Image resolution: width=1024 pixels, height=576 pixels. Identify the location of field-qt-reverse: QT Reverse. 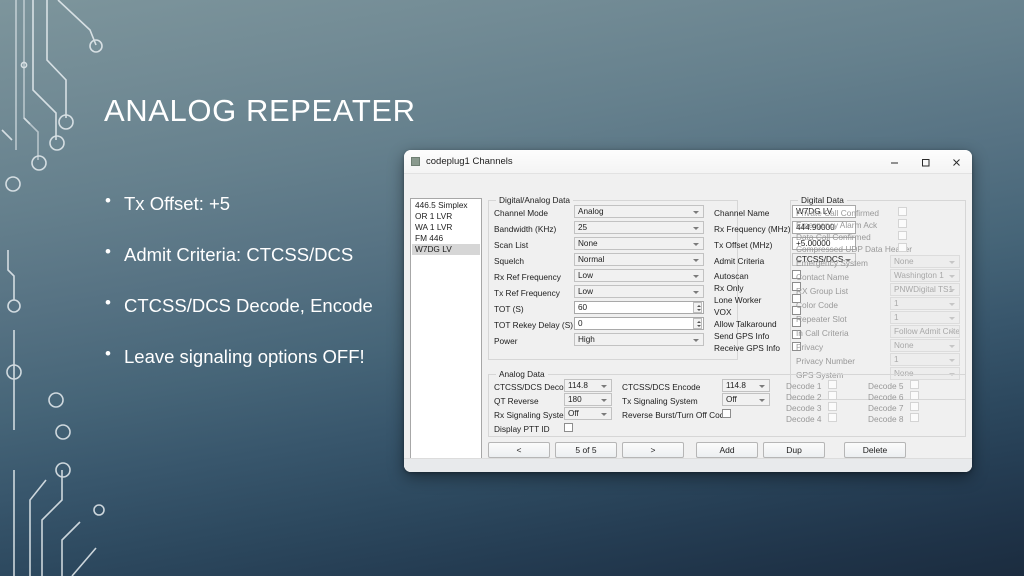
(516, 401).